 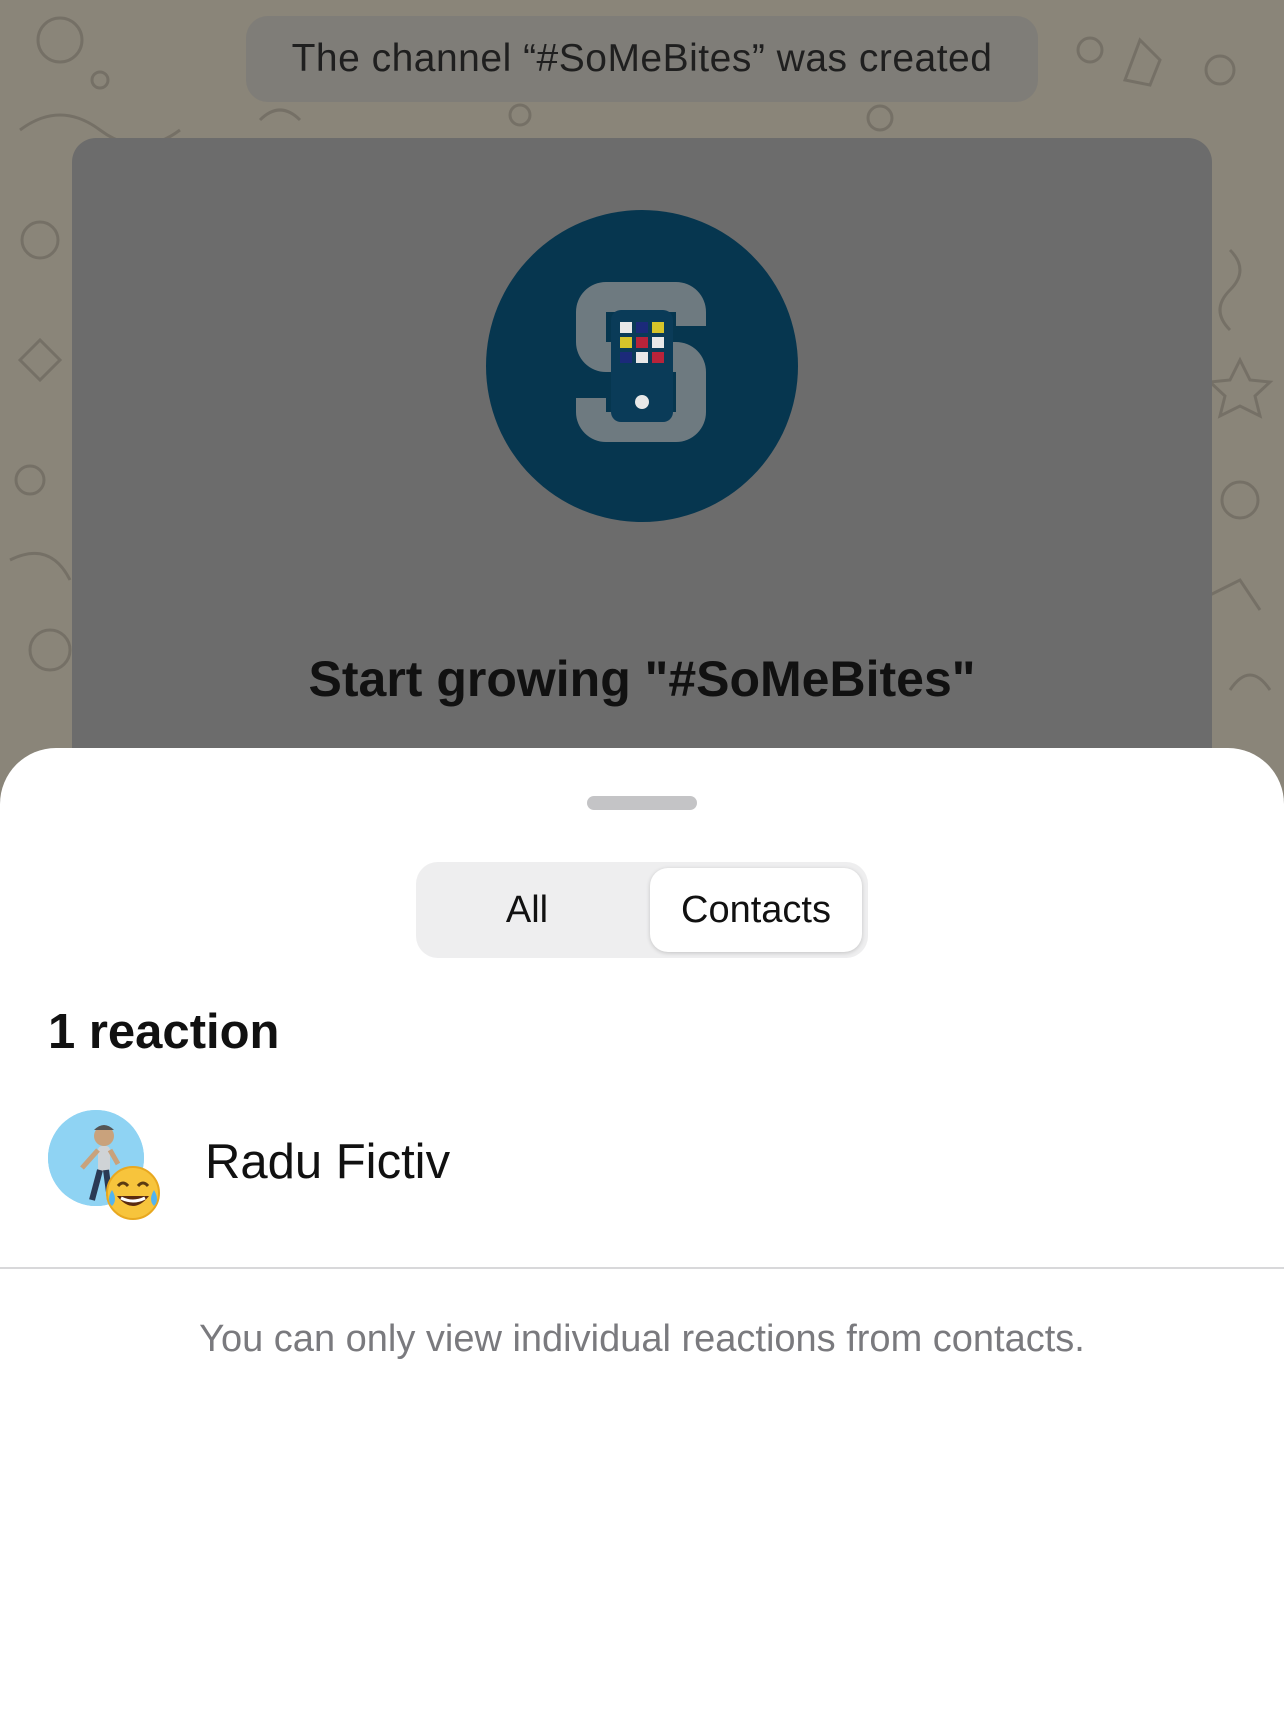 What do you see at coordinates (164, 1032) in the screenshot?
I see `reaction-count: 1 reaction` at bounding box center [164, 1032].